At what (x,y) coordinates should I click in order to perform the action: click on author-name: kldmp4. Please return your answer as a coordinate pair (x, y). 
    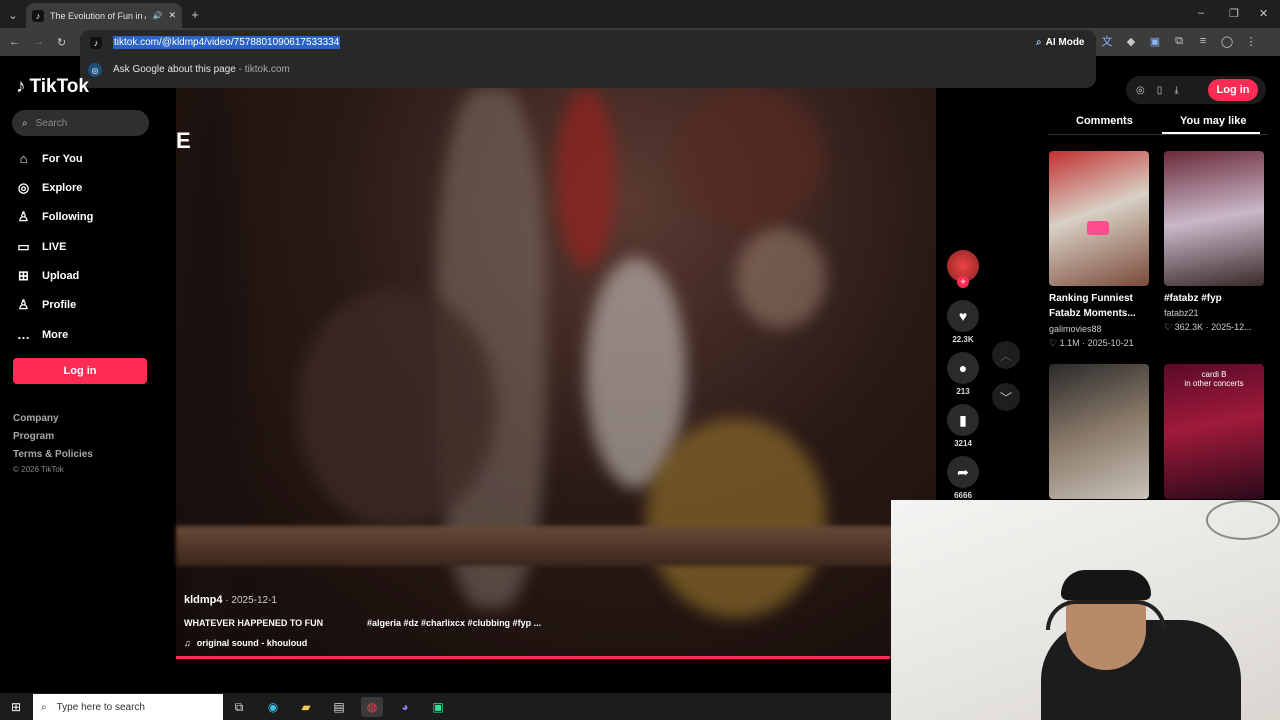
    Looking at the image, I should click on (203, 600).